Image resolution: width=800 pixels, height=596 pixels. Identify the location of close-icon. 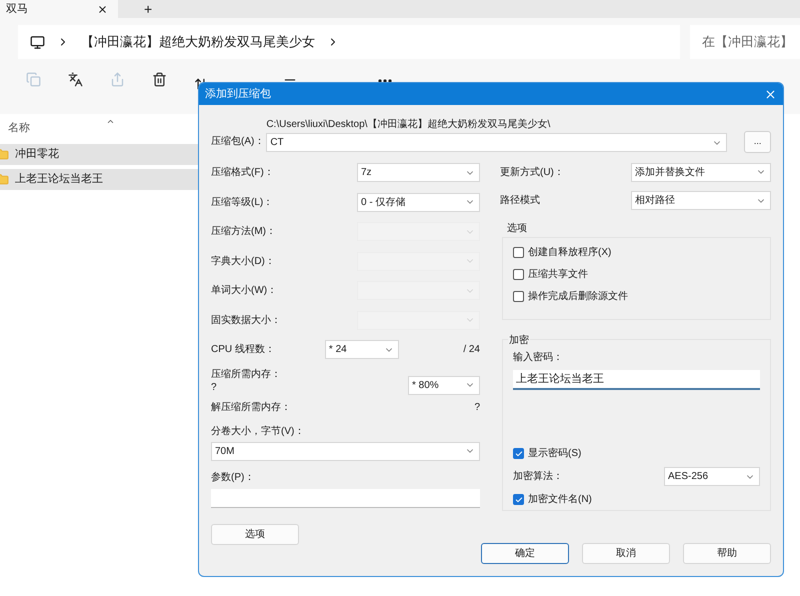
(102, 9).